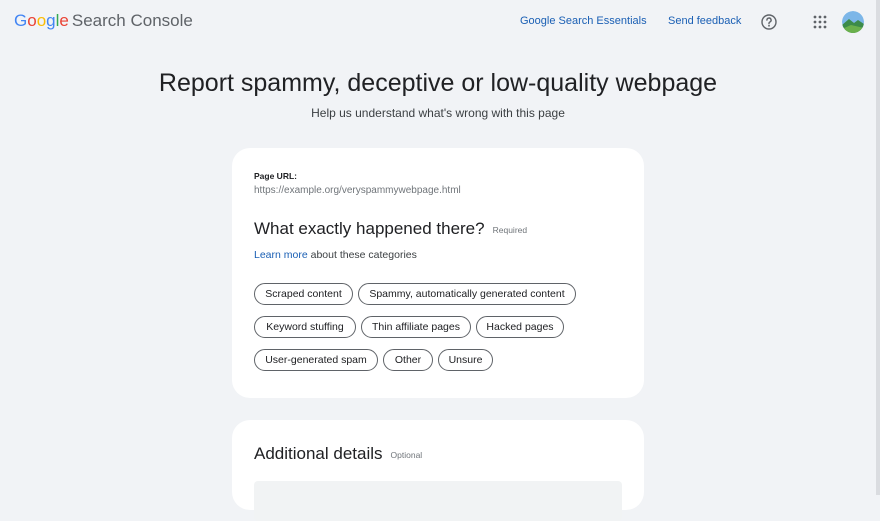  I want to click on learn-more-line: Learn more about these categories, so click(335, 255).